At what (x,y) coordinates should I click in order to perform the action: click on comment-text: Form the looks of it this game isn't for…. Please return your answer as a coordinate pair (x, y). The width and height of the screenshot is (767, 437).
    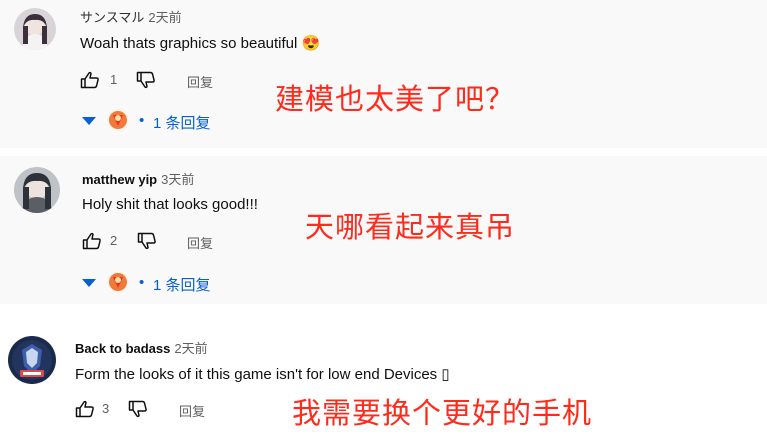
    Looking at the image, I should click on (262, 374).